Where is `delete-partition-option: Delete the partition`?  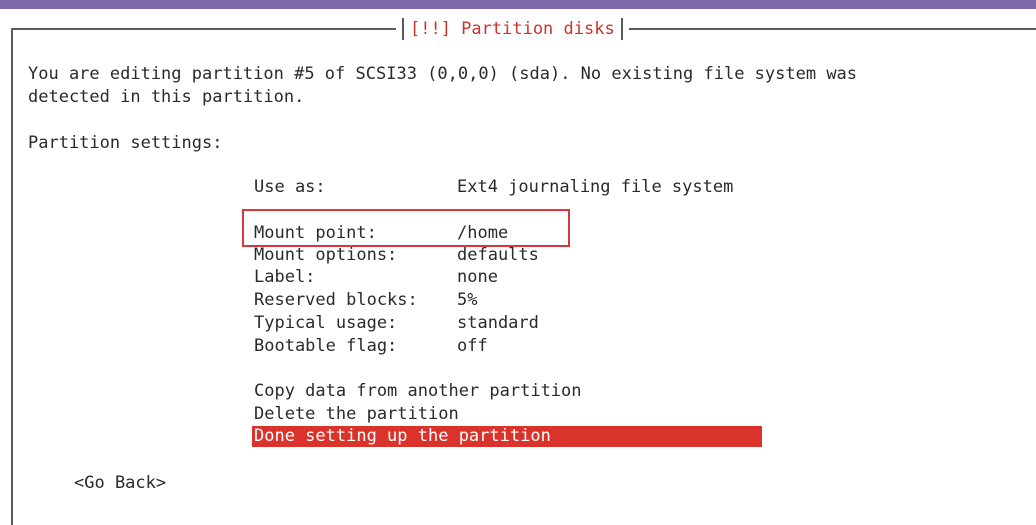 delete-partition-option: Delete the partition is located at coordinates (356, 414).